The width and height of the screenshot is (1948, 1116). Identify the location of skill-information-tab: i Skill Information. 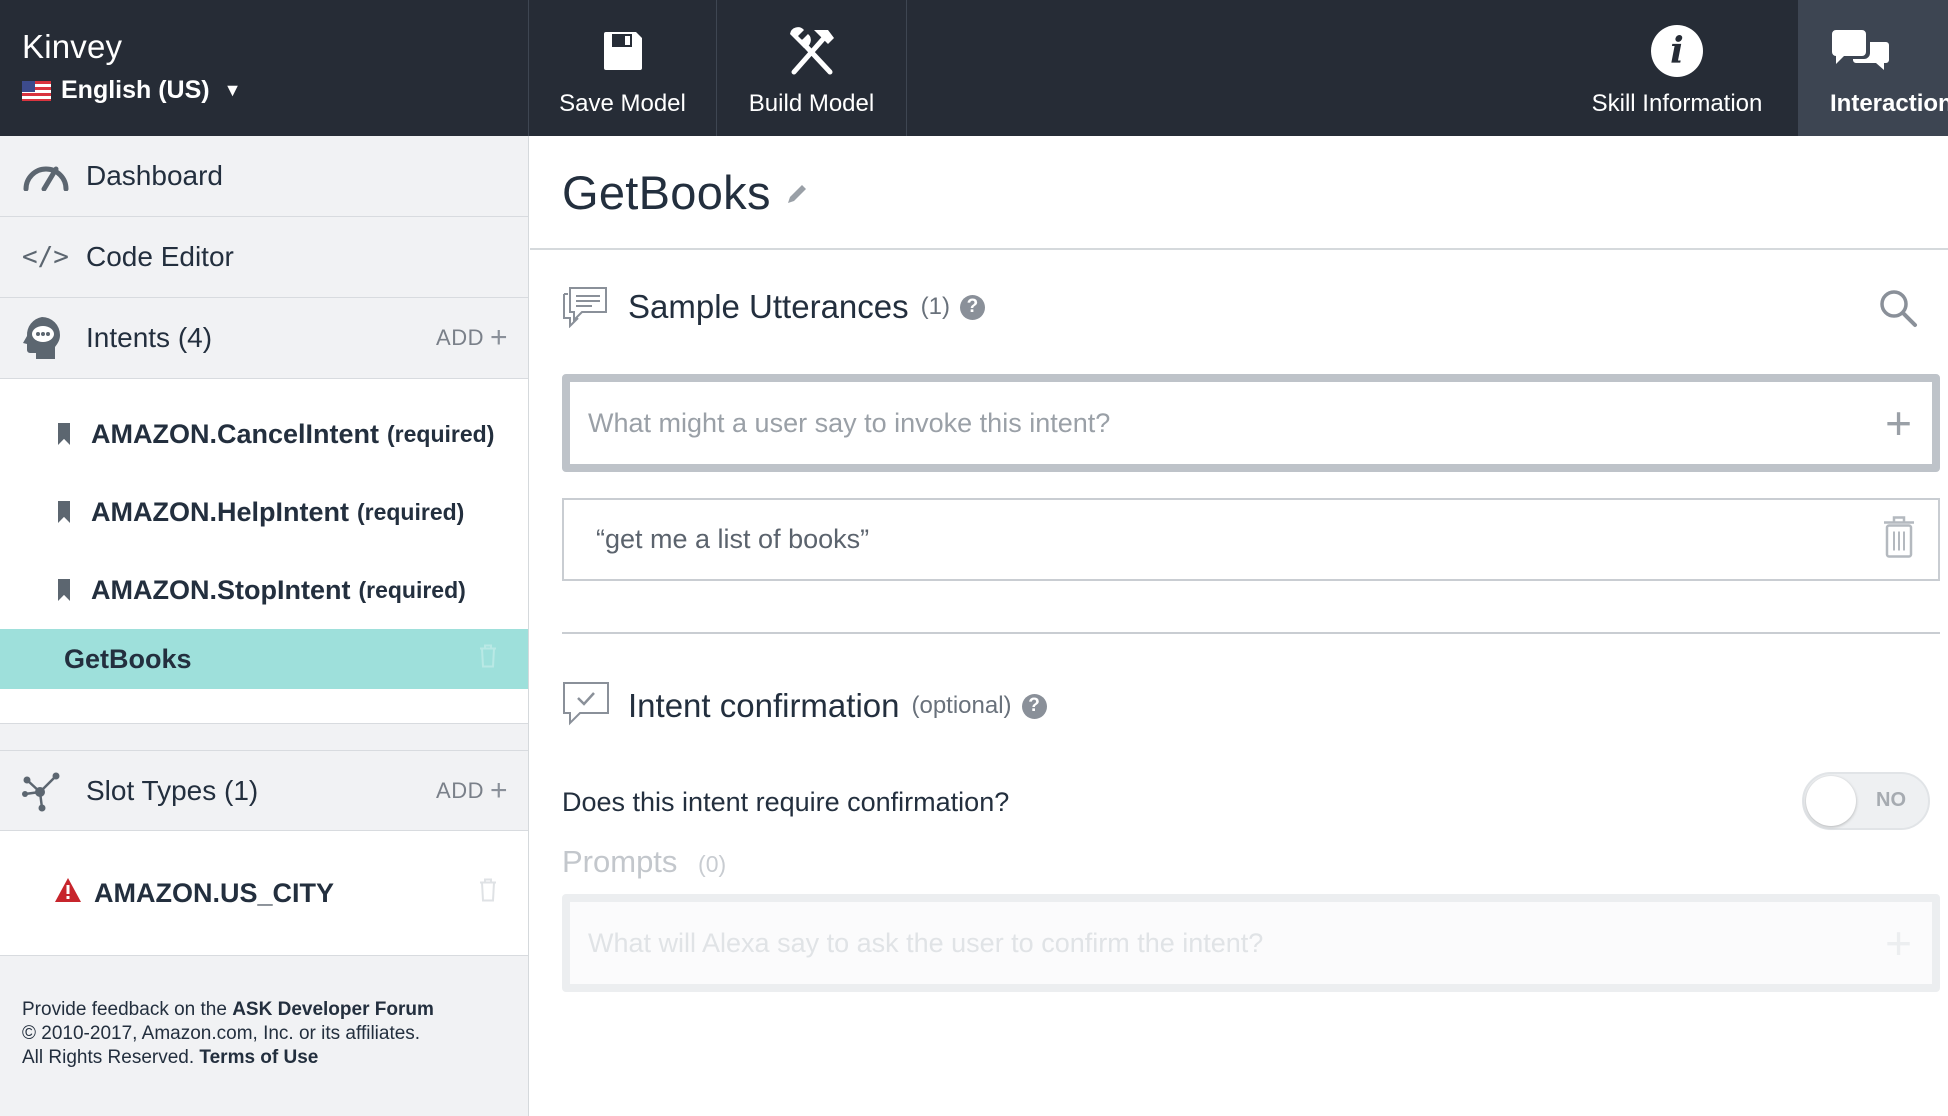
(1677, 68).